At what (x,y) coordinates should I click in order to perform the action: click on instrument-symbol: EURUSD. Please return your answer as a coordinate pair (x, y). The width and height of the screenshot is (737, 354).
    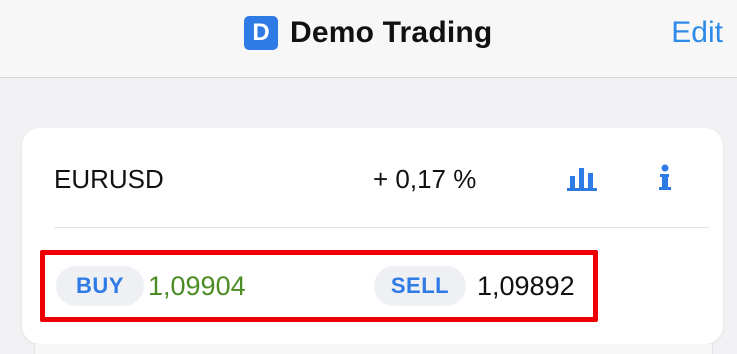
    Looking at the image, I should click on (109, 179).